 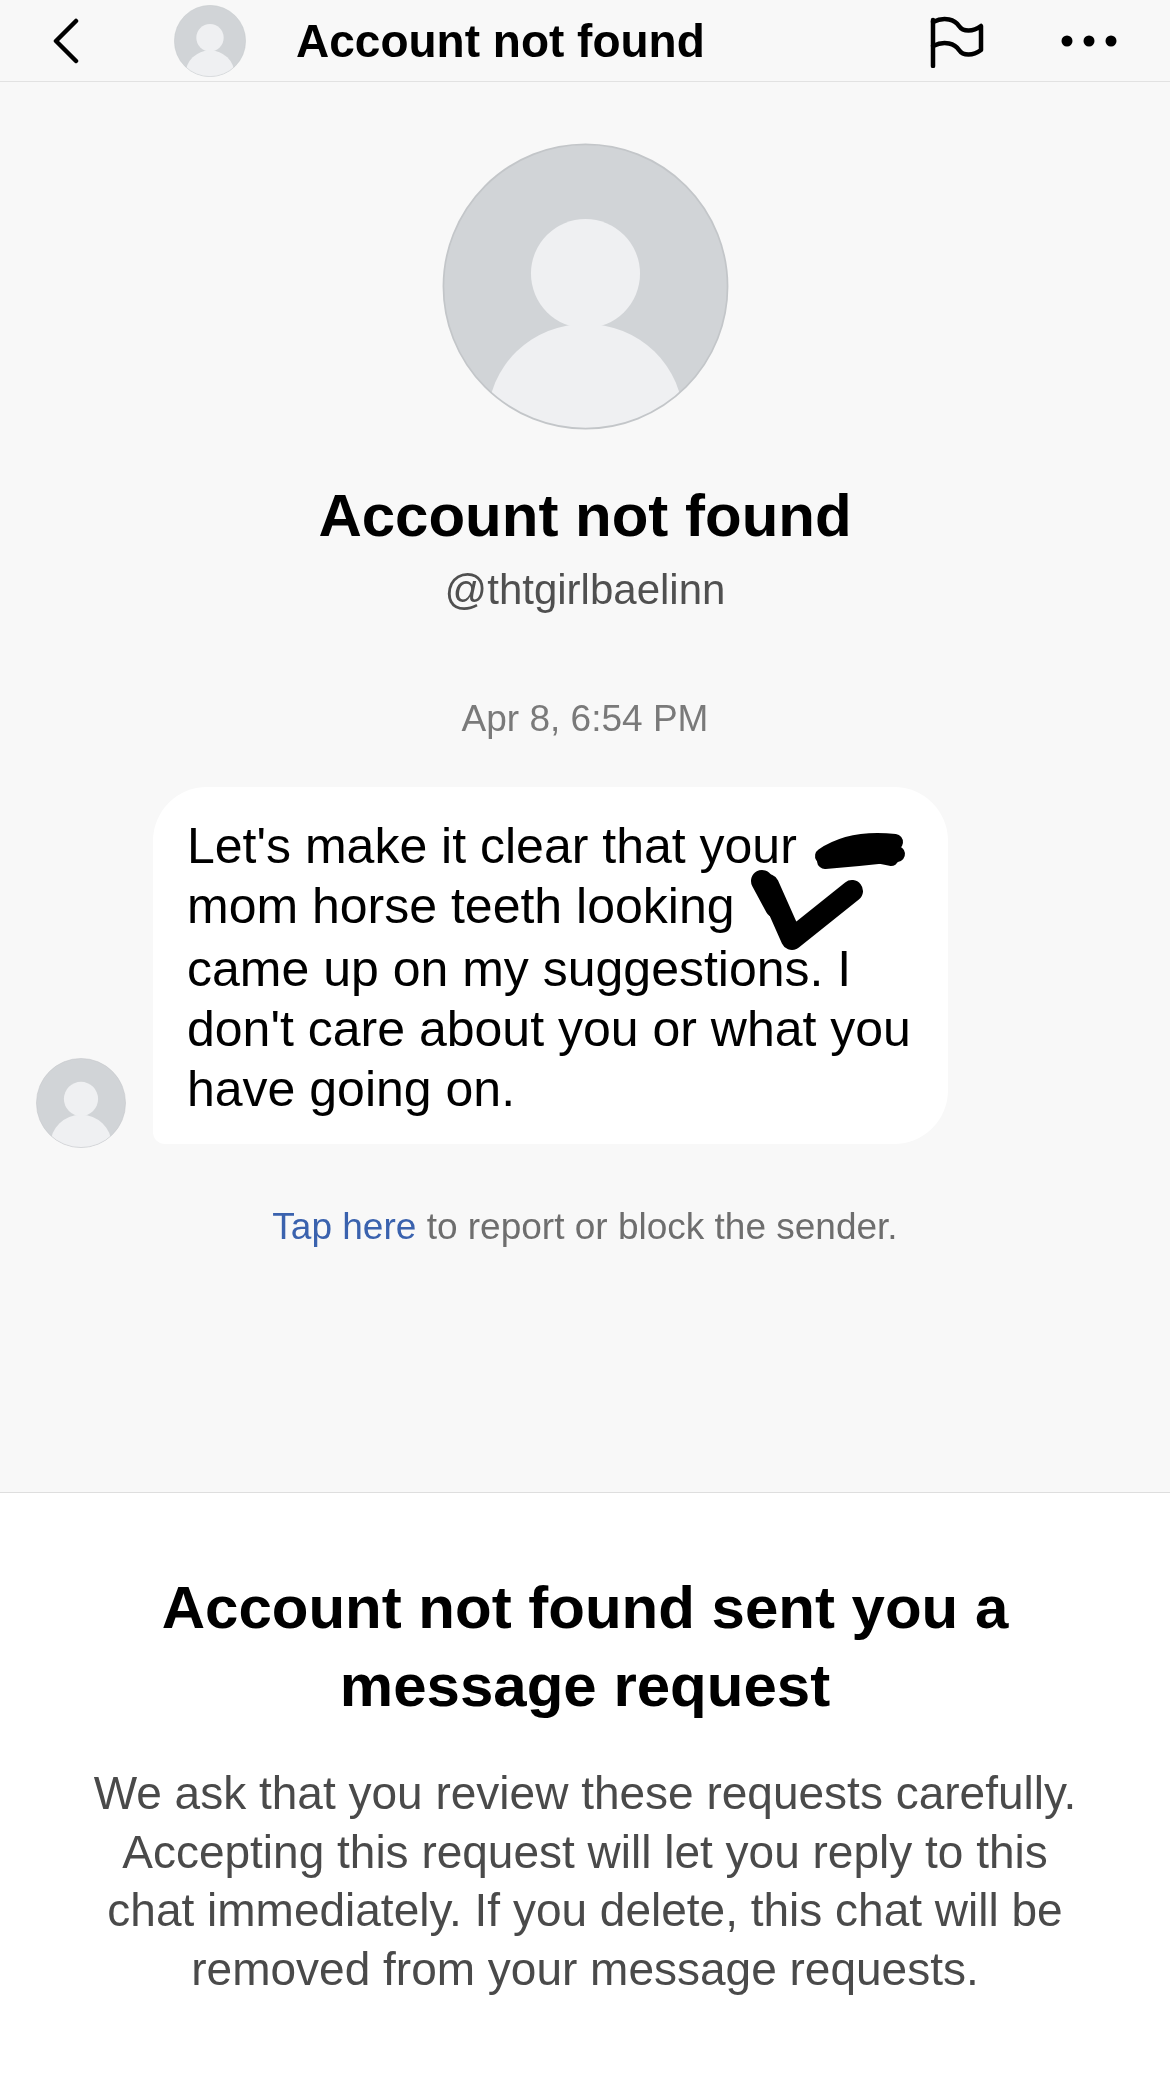 What do you see at coordinates (549, 1028) in the screenshot?
I see `message-text: came up on my suggestions. I don't care about you or what you have going on.` at bounding box center [549, 1028].